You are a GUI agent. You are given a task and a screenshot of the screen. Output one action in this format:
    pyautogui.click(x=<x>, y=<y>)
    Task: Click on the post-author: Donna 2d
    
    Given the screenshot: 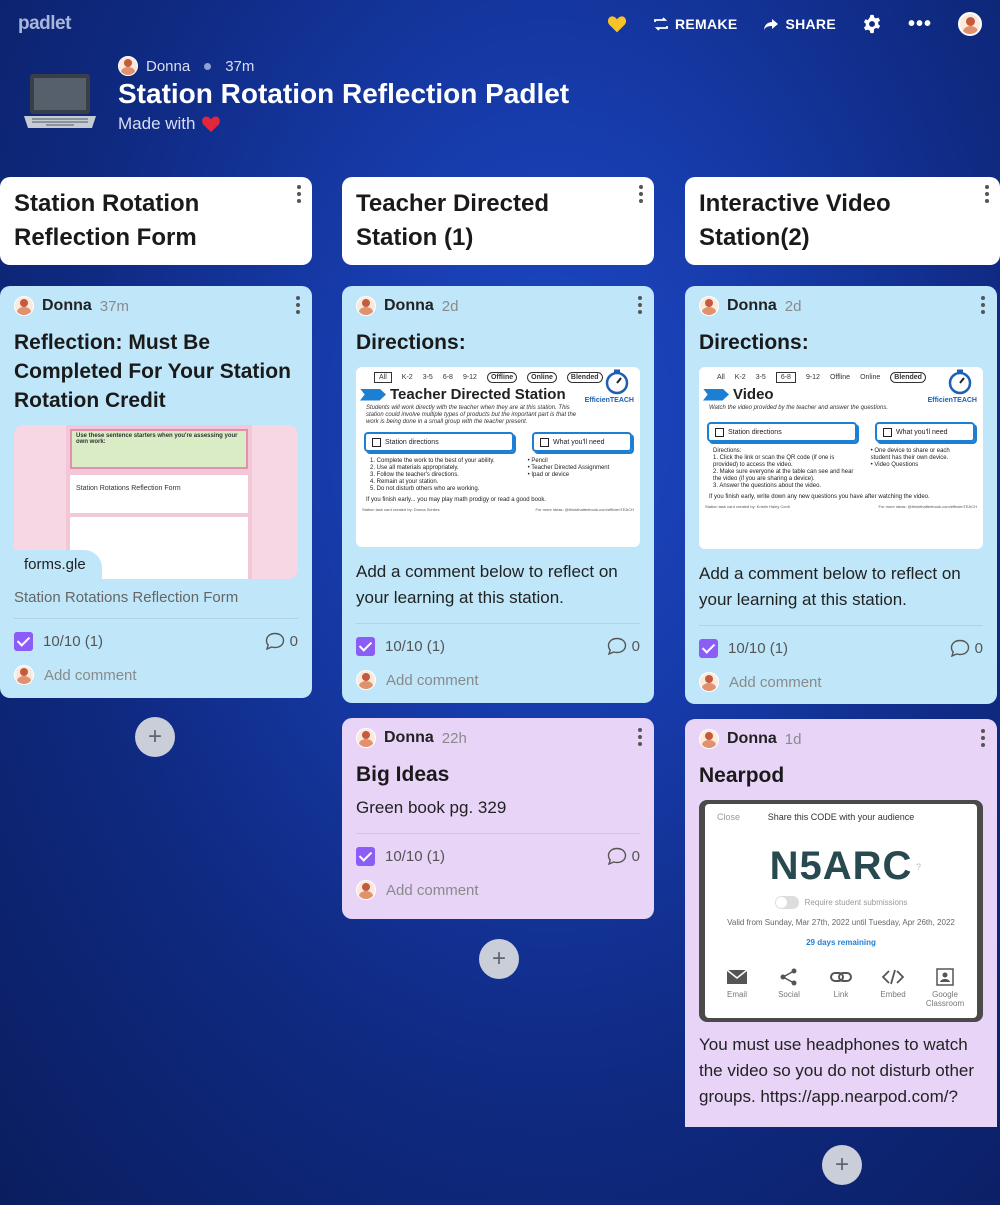 What is the action you would take?
    pyautogui.click(x=498, y=306)
    